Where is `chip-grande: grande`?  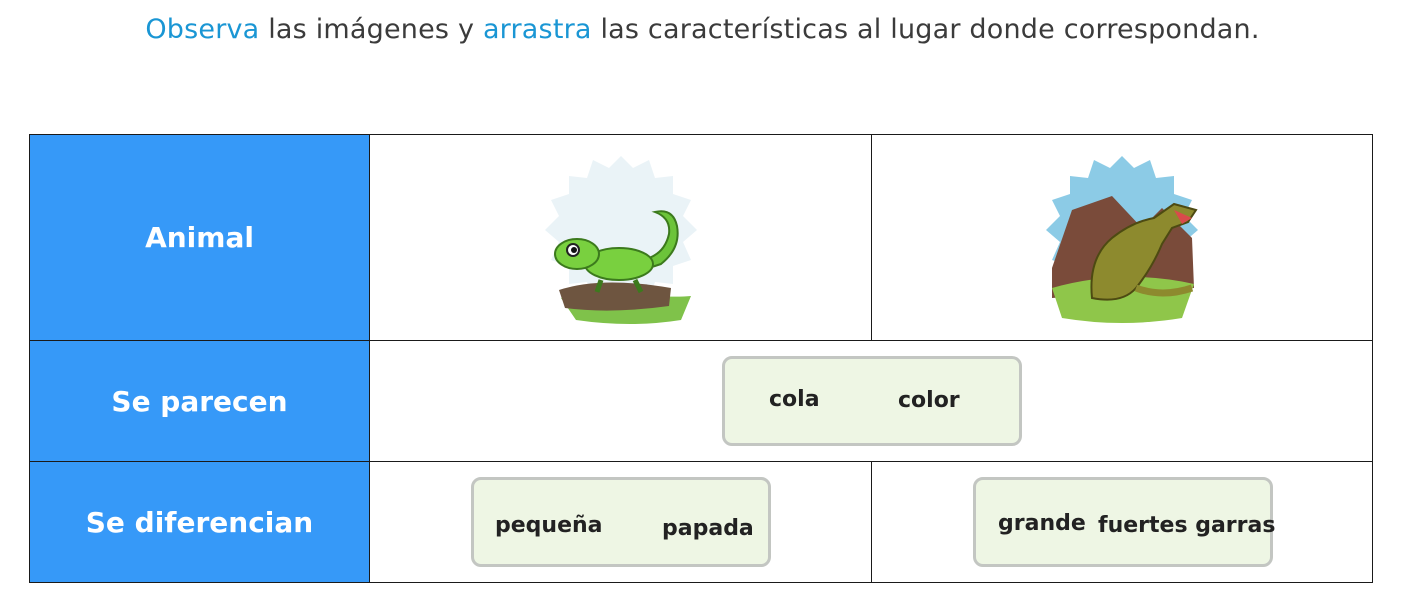 chip-grande: grande is located at coordinates (1042, 523).